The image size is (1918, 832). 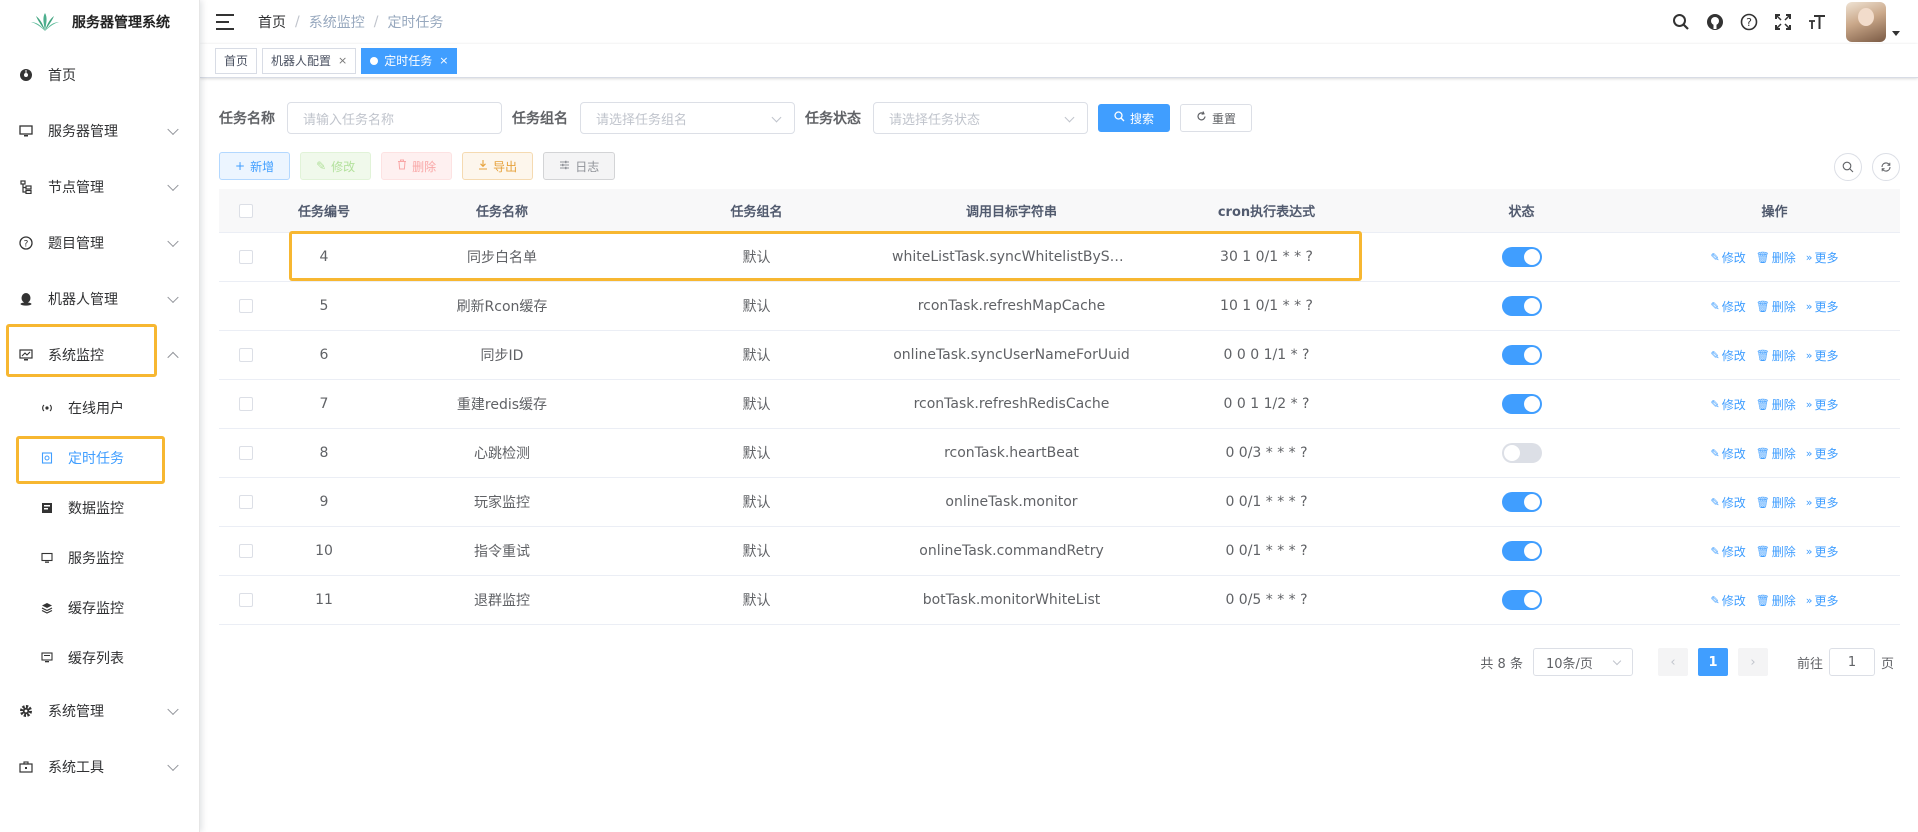 I want to click on sidebar-item-system-tools: 系统工具, so click(x=99, y=767).